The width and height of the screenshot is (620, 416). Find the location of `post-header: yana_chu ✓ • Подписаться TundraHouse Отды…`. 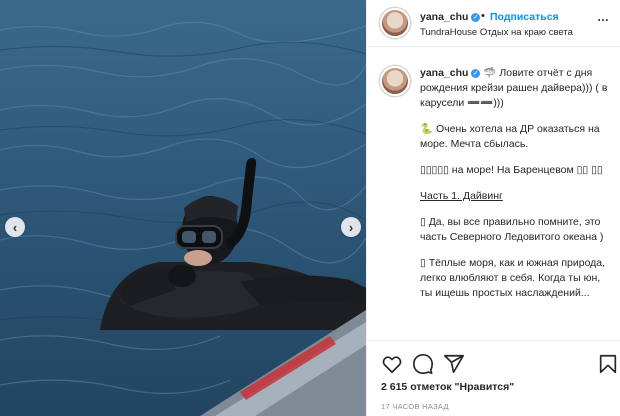

post-header: yana_chu ✓ • Подписаться TundraHouse Отды… is located at coordinates (493, 23).